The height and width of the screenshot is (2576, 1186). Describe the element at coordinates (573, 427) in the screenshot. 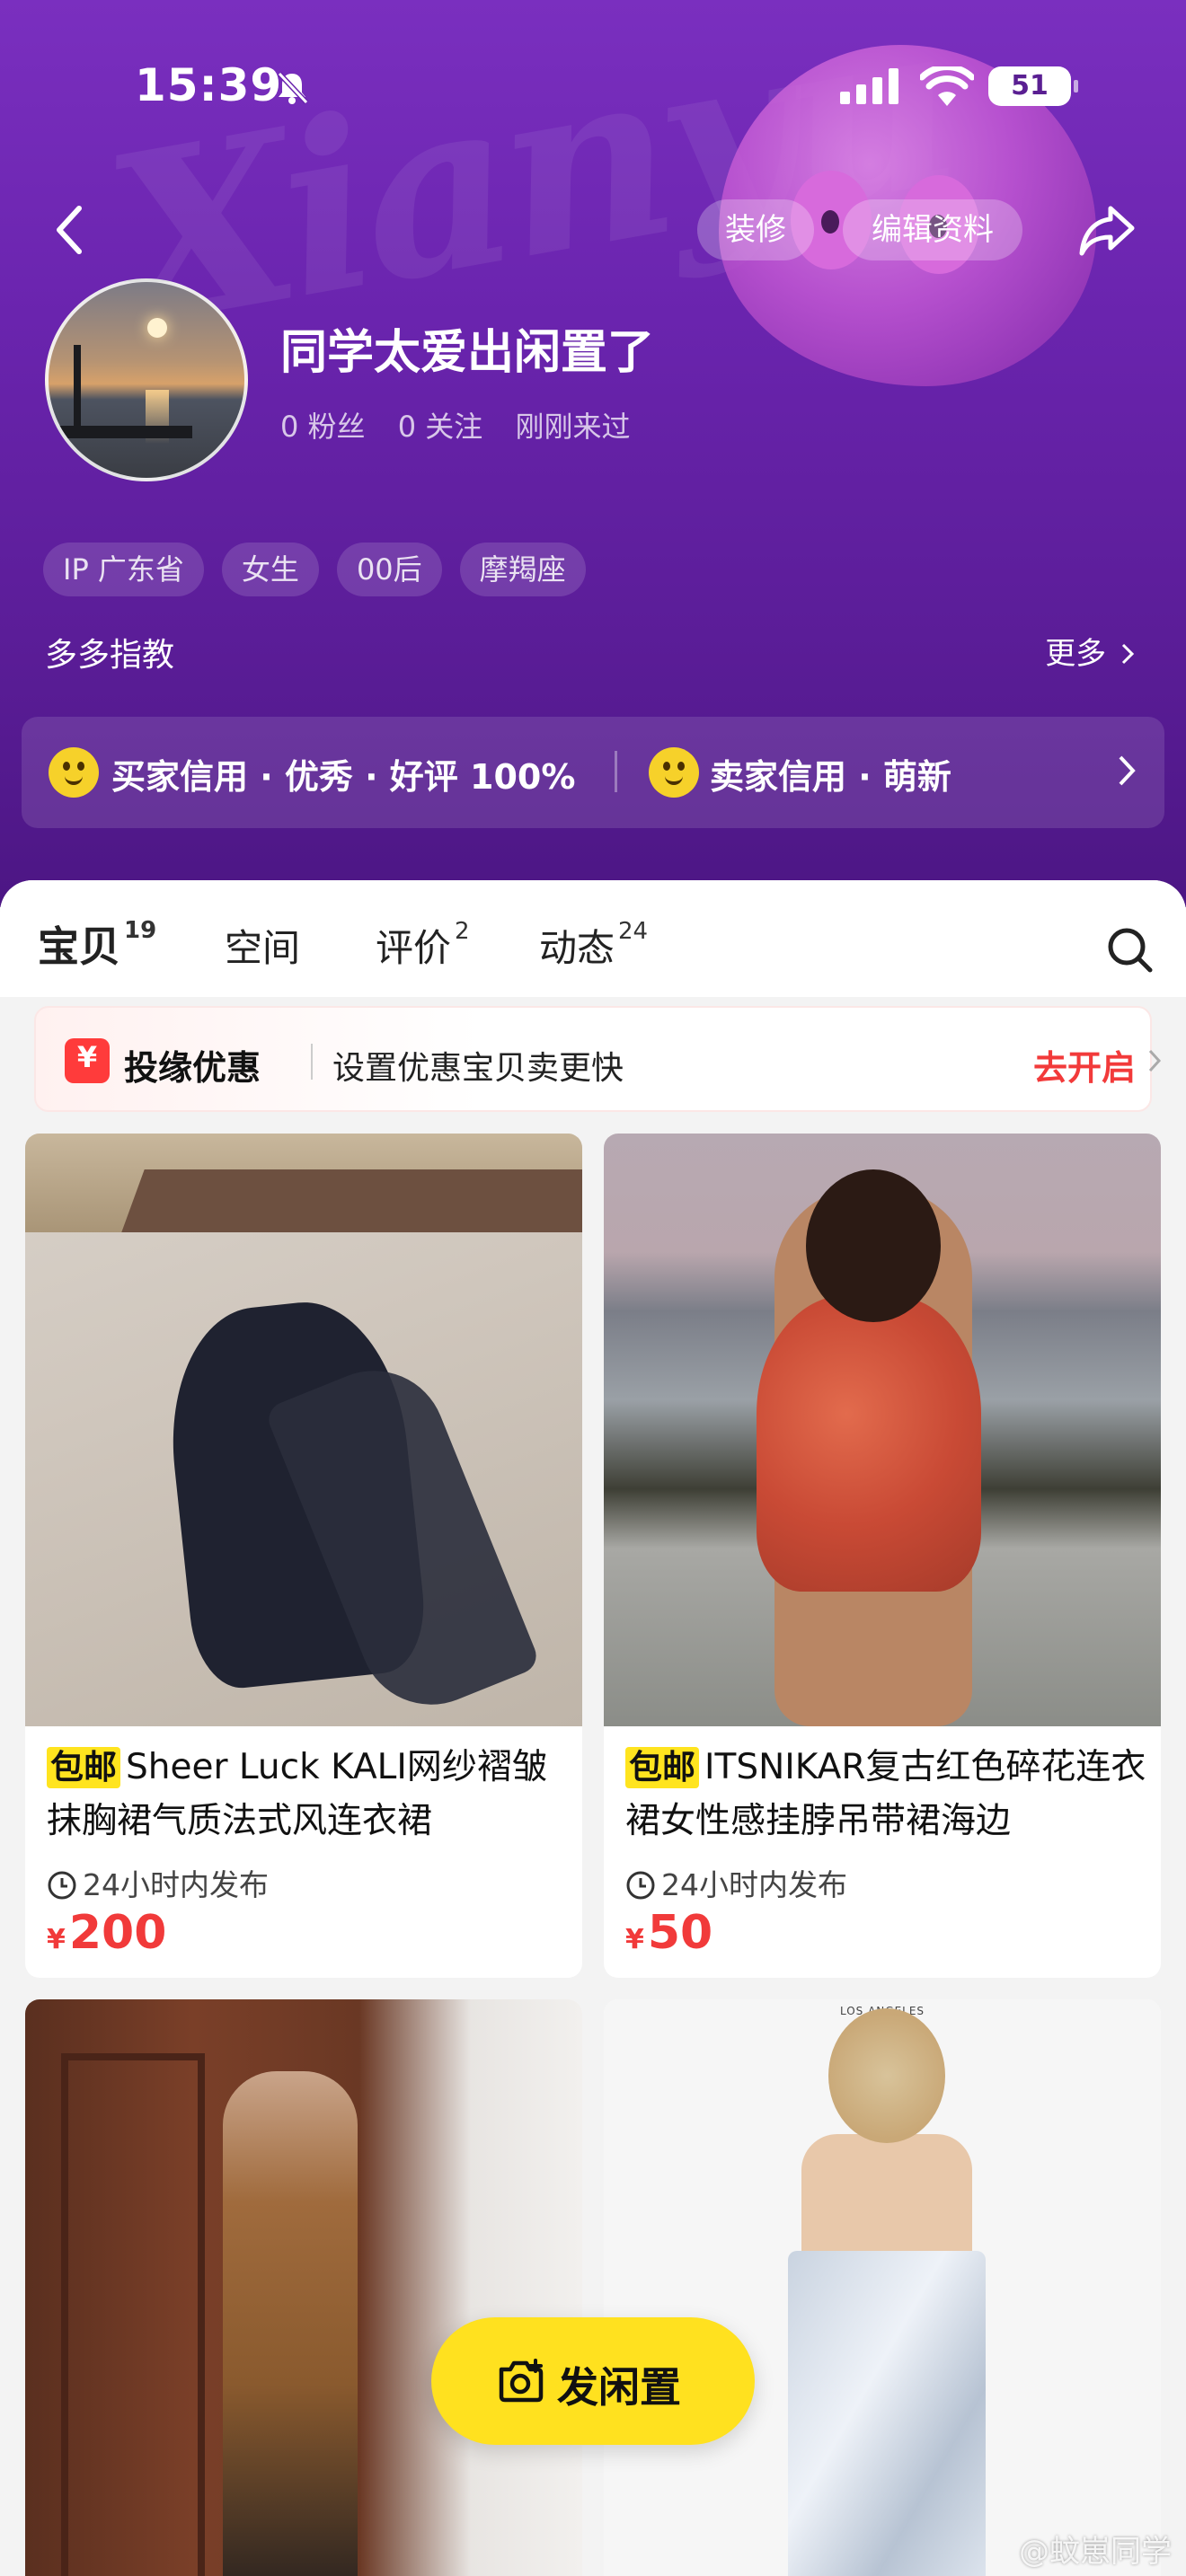

I see `last-seen: 刚刚来过` at that location.